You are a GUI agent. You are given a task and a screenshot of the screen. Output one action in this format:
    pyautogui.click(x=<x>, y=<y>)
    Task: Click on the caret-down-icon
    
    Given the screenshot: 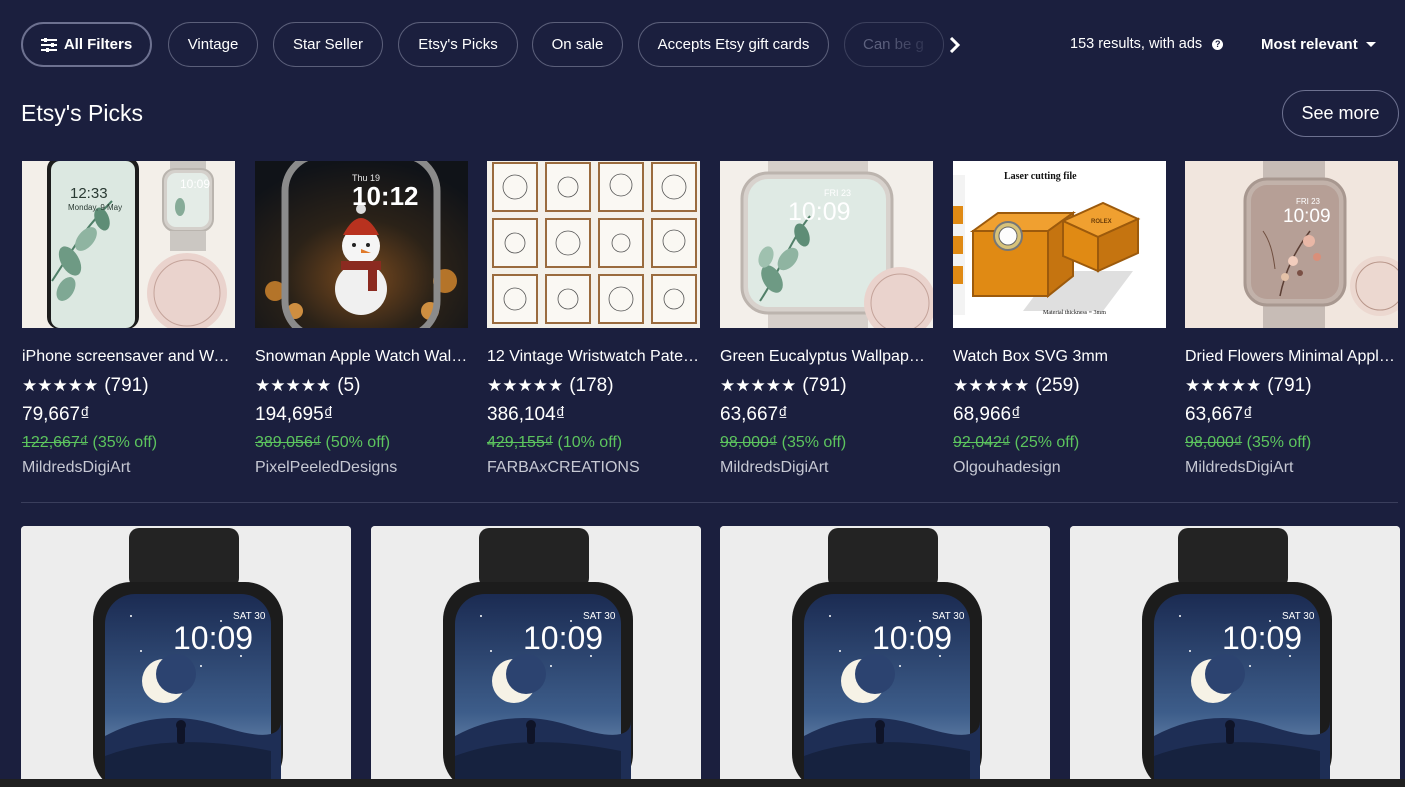 What is the action you would take?
    pyautogui.click(x=1370, y=44)
    